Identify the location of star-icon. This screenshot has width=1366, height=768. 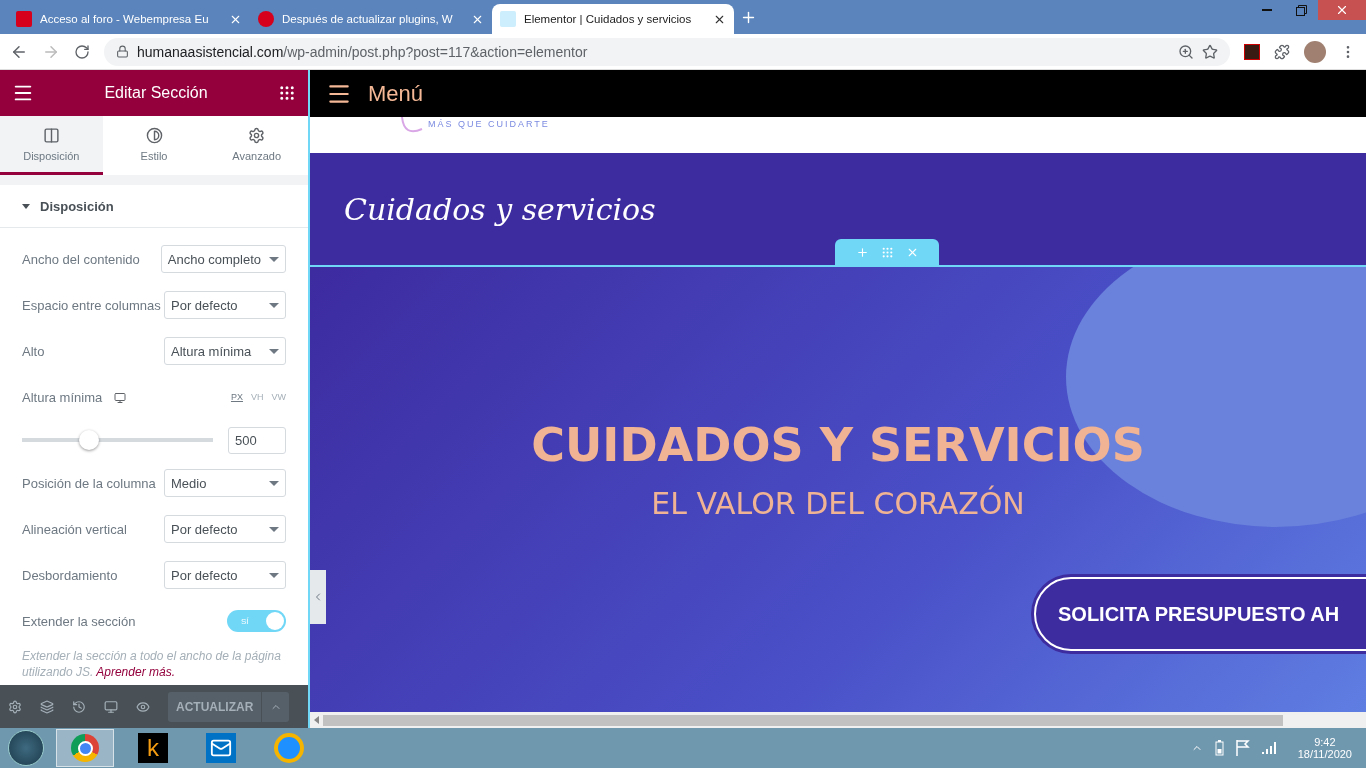
(1210, 51).